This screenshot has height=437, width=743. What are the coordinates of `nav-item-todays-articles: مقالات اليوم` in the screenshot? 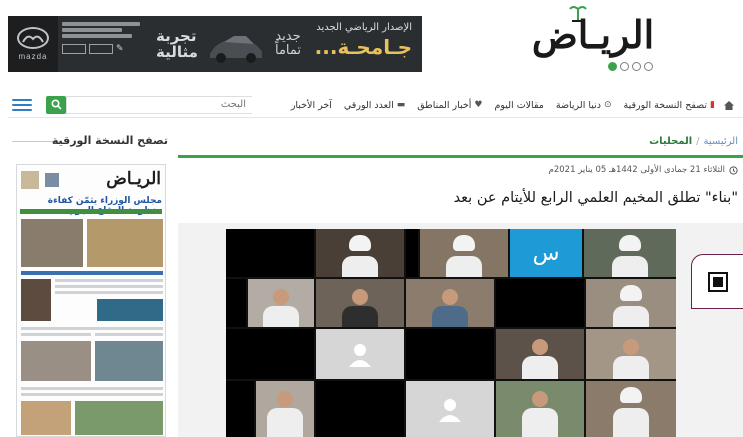 It's located at (518, 105).